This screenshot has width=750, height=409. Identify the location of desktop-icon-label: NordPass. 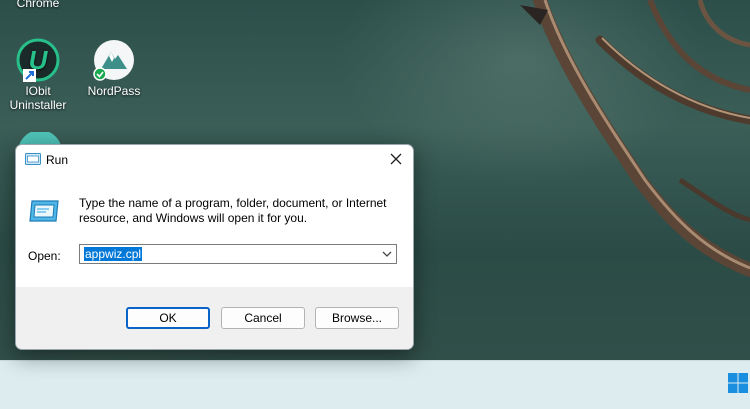
(114, 91).